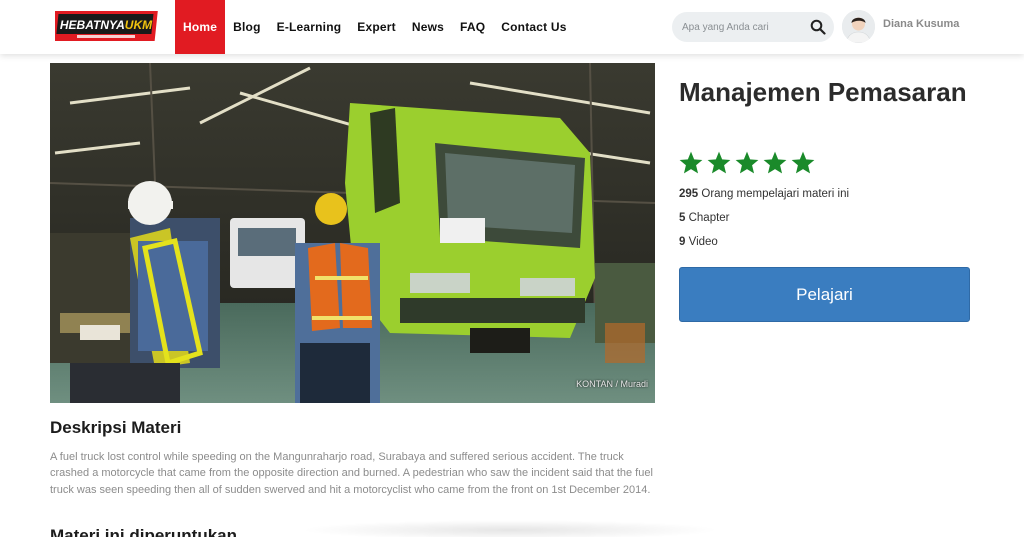 Image resolution: width=1024 pixels, height=537 pixels. I want to click on chapters-label: Chapter, so click(707, 218).